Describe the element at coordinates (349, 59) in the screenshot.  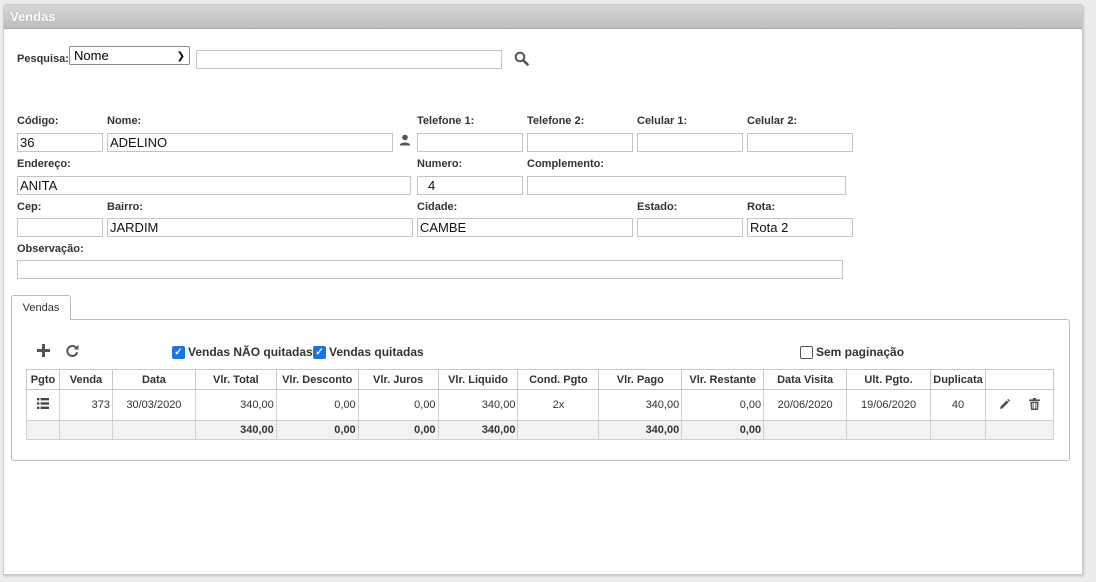
I see `search-input` at that location.